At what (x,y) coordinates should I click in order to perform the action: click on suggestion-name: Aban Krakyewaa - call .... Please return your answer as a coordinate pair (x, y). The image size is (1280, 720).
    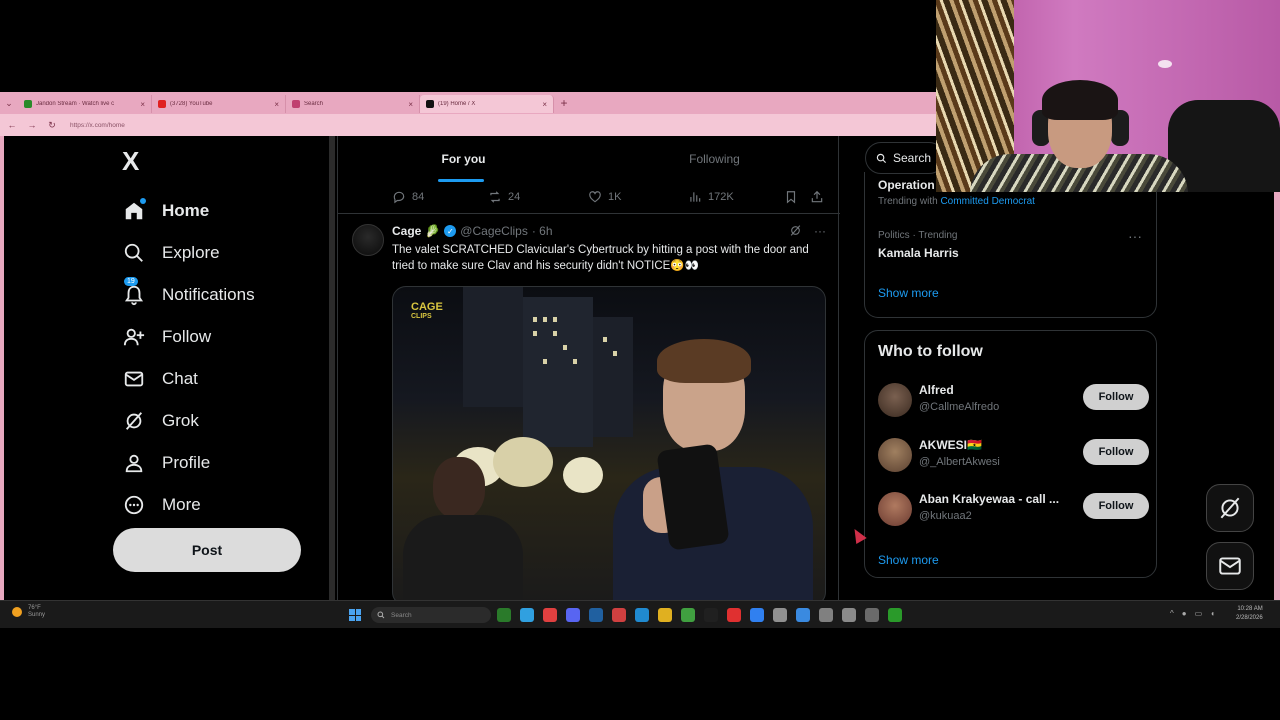
    Looking at the image, I should click on (989, 499).